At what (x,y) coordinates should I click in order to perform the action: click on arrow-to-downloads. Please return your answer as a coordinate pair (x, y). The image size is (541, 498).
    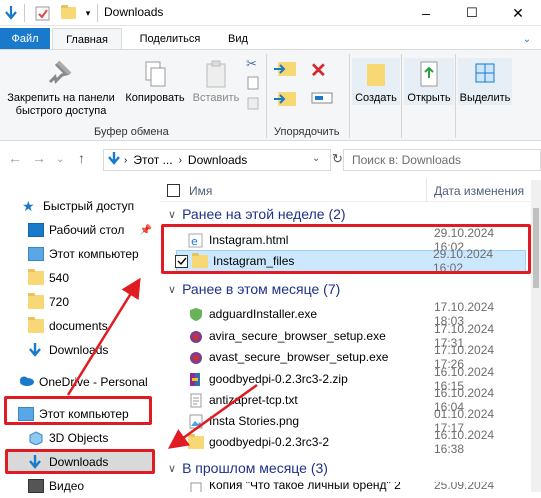
    Looking at the image, I should click on (212, 416).